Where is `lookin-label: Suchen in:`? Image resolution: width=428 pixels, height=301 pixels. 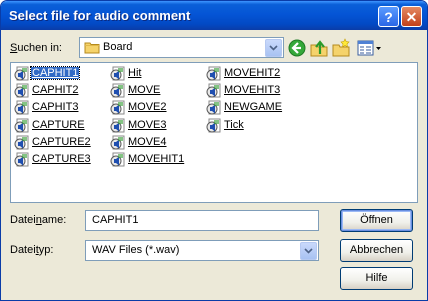 lookin-label: Suchen in: is located at coordinates (36, 48).